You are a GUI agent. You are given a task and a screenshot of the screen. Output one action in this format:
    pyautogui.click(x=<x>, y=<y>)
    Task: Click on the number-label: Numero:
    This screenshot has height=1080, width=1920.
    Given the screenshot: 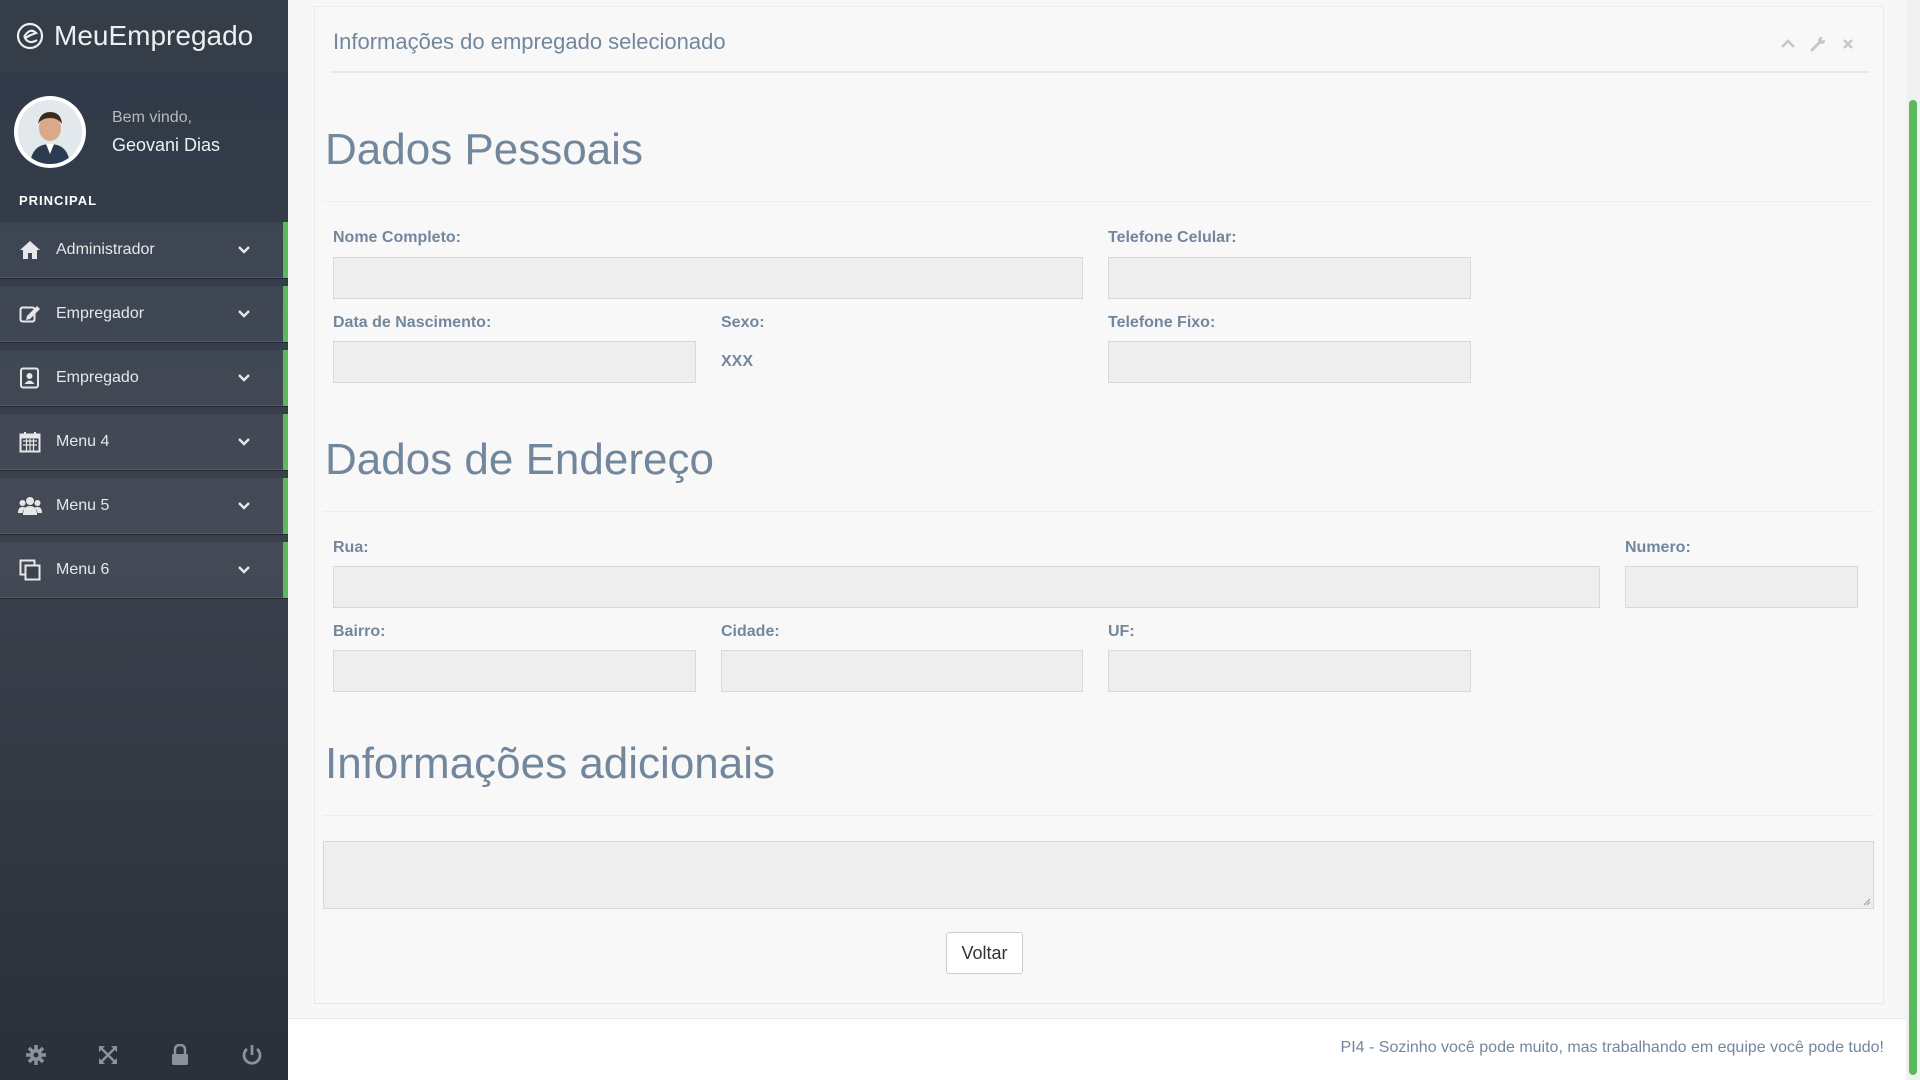 What is the action you would take?
    pyautogui.click(x=1658, y=547)
    